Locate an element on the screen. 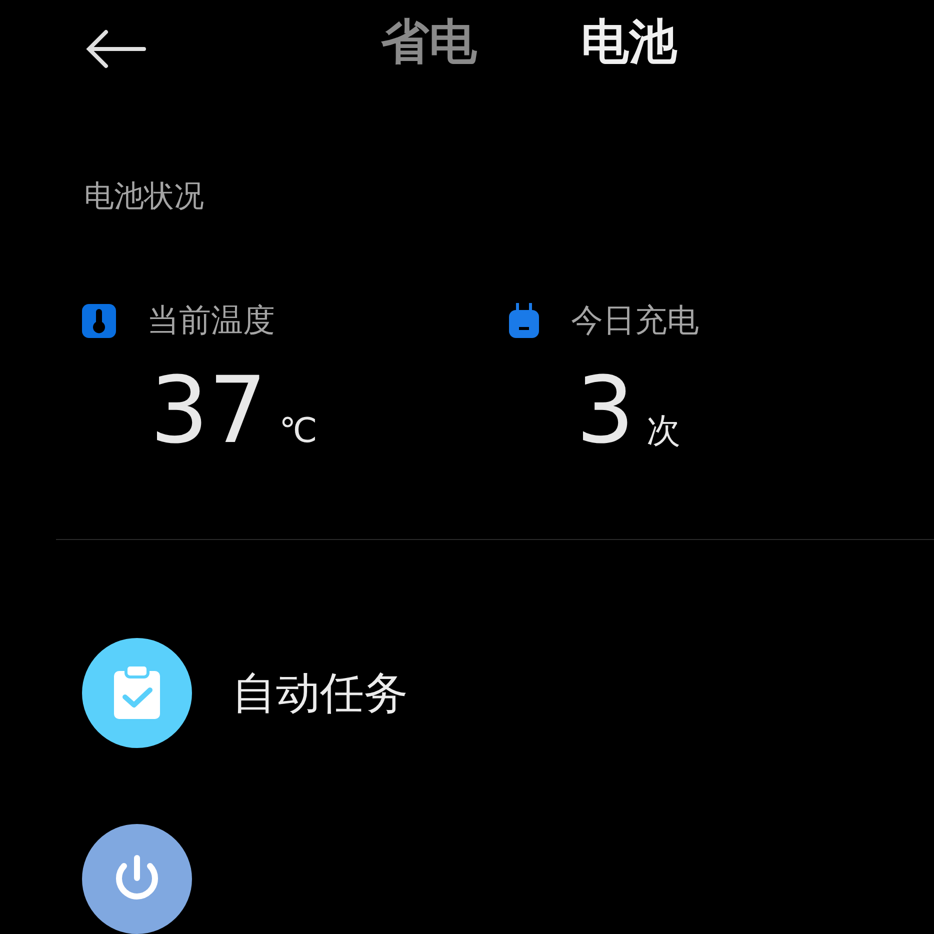 The height and width of the screenshot is (934, 934). plug-icon is located at coordinates (524, 321).